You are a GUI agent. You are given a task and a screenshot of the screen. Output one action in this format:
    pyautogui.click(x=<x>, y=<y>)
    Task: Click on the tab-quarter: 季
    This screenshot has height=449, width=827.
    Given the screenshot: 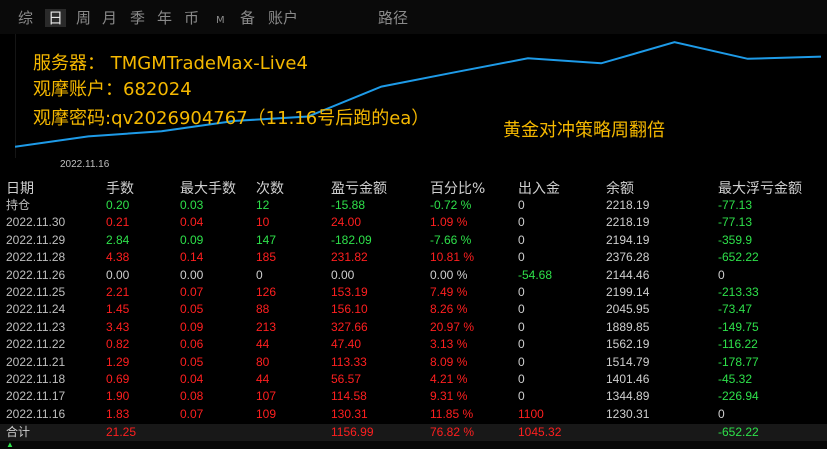 What is the action you would take?
    pyautogui.click(x=137, y=18)
    